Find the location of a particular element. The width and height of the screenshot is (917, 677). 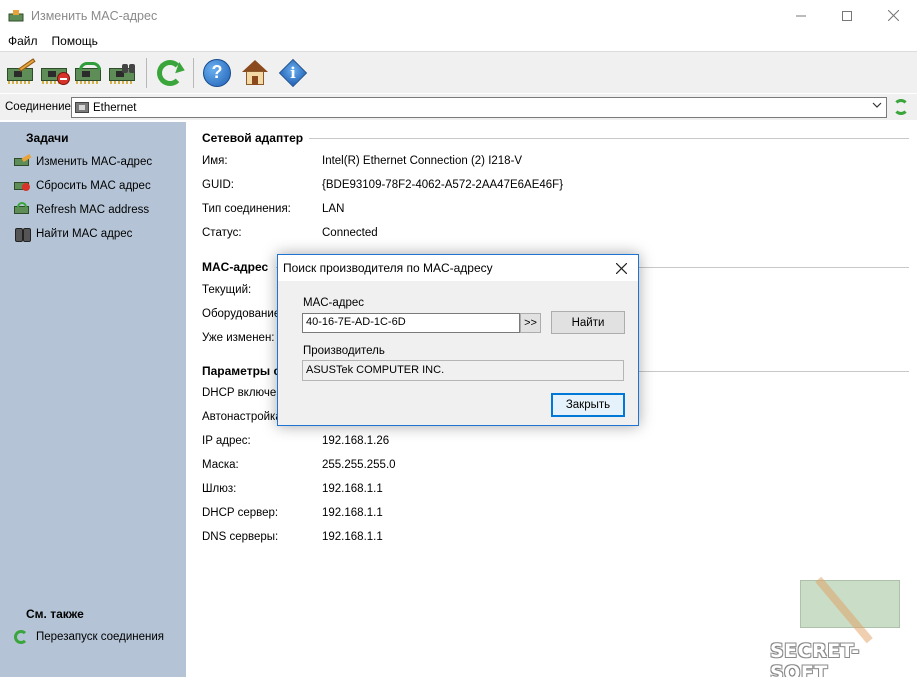

home-icon is located at coordinates (255, 73).